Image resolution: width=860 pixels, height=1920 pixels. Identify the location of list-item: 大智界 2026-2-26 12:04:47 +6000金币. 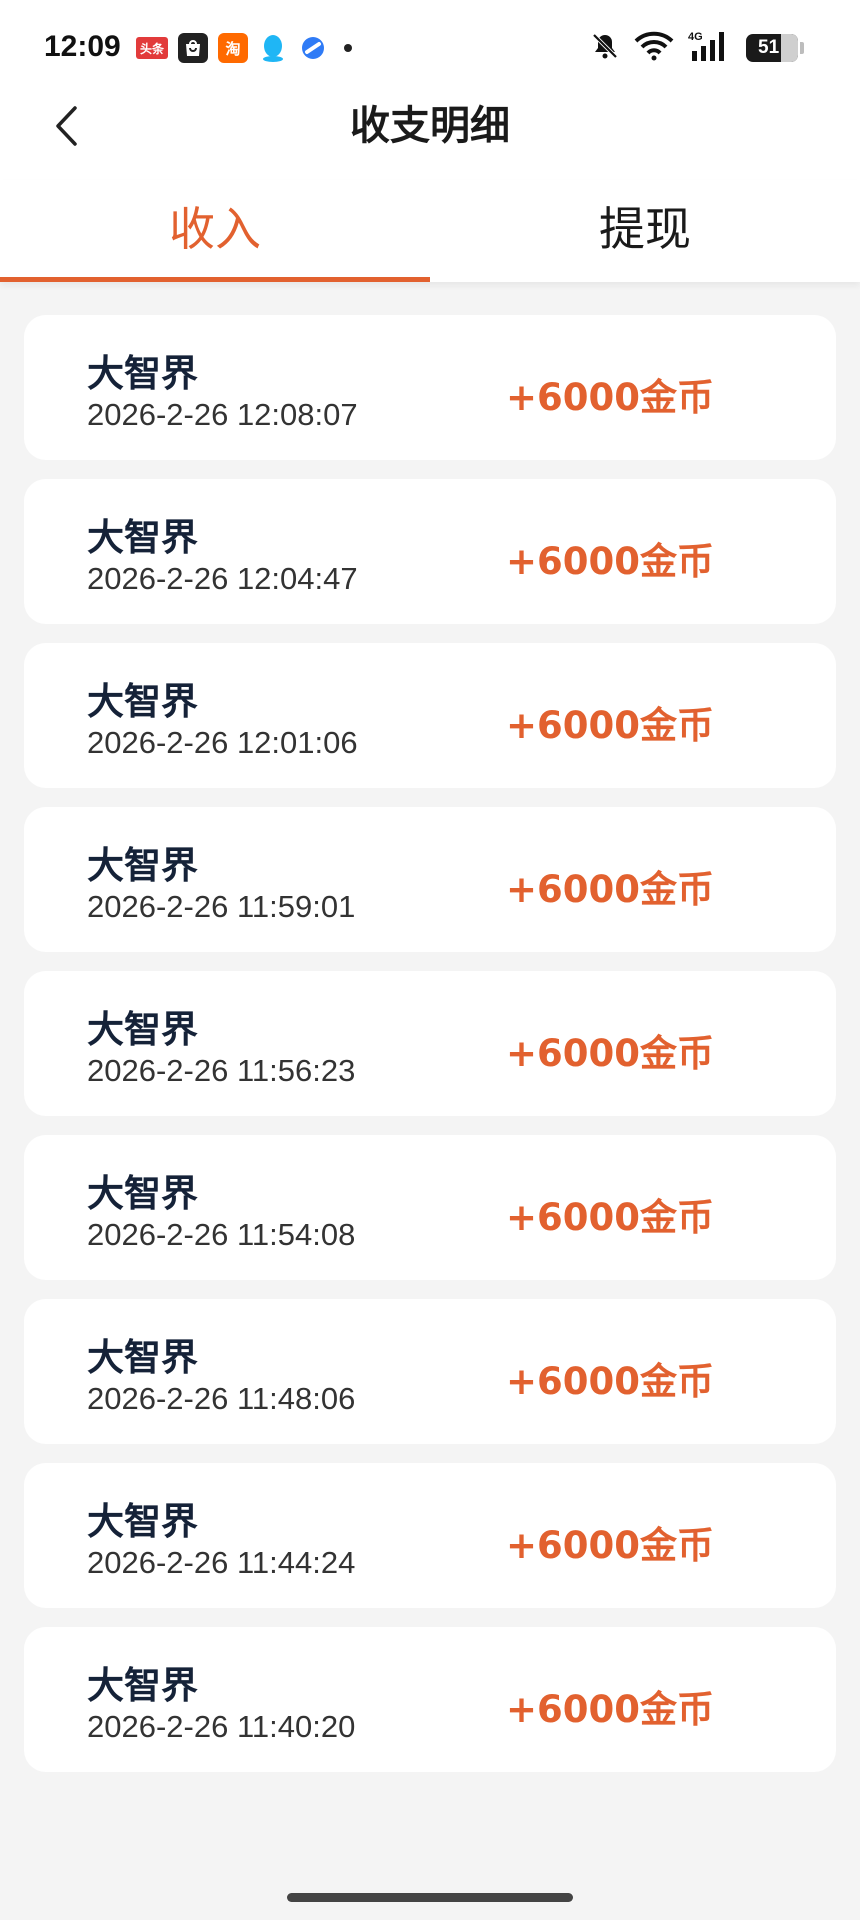
(430, 551).